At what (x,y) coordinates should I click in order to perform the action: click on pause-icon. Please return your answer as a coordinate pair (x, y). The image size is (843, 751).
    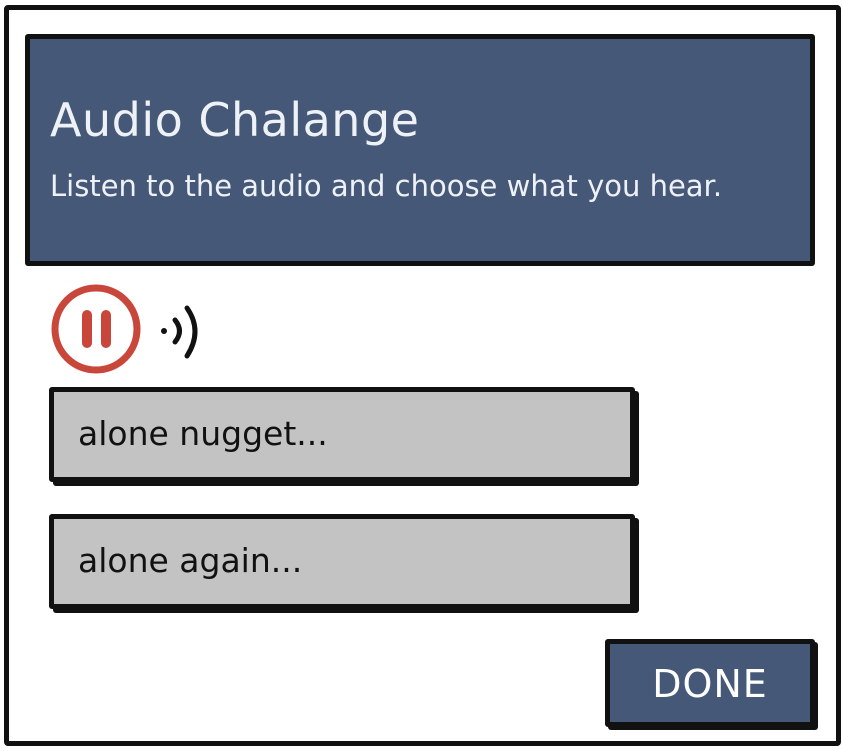
    Looking at the image, I should click on (96, 329).